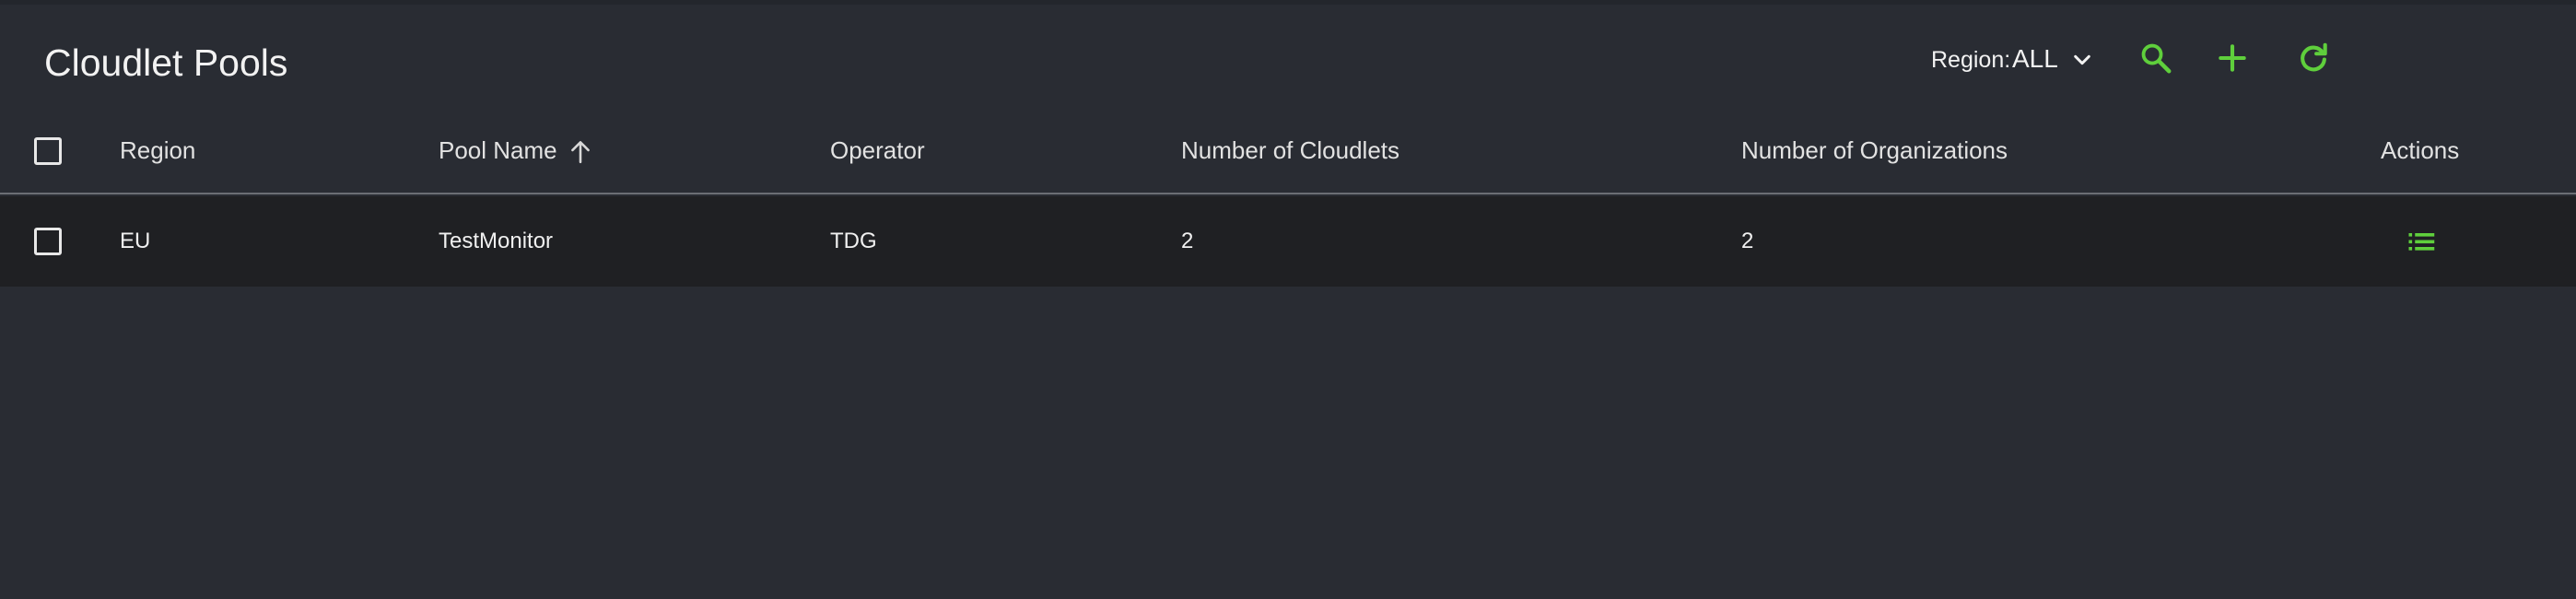 The height and width of the screenshot is (599, 2576). What do you see at coordinates (498, 150) in the screenshot?
I see `column-header-label: Pool Name` at bounding box center [498, 150].